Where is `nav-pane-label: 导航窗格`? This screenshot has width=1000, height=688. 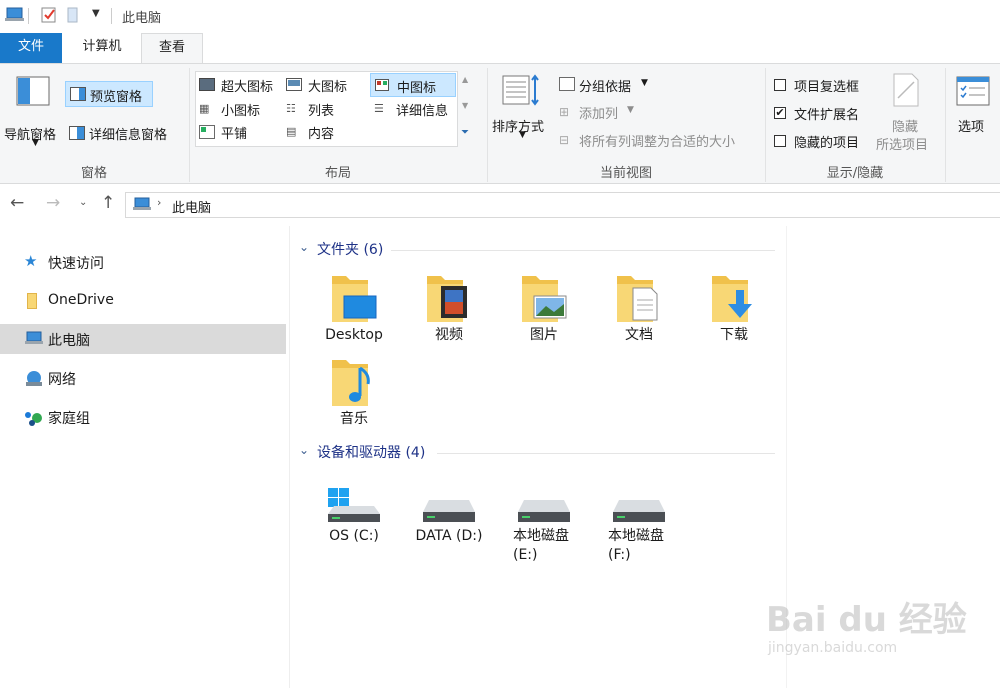 nav-pane-label: 导航窗格 is located at coordinates (30, 135).